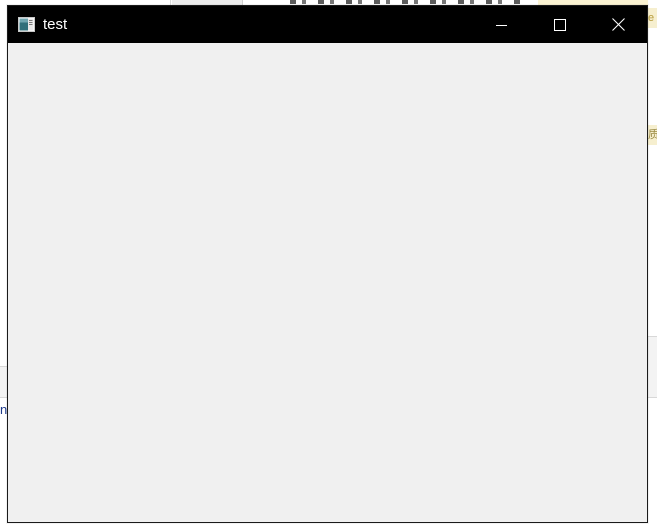 The height and width of the screenshot is (531, 657). I want to click on background-text-fragment: e, so click(652, 18).